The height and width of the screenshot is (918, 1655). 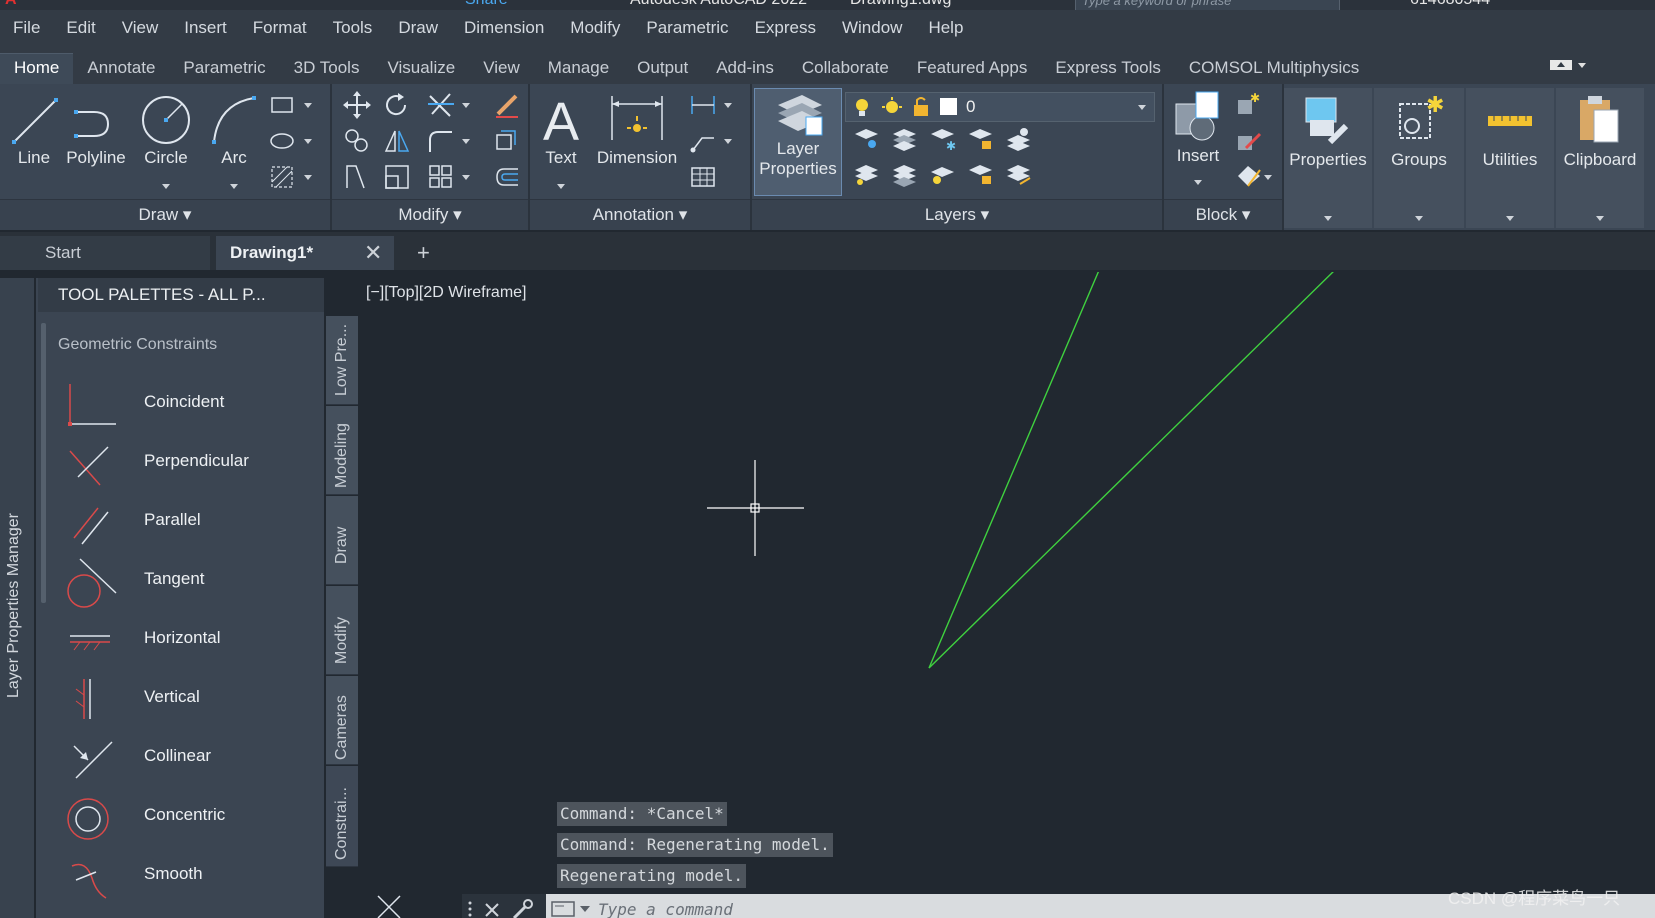 I want to click on layer-off-icon, so click(x=867, y=139).